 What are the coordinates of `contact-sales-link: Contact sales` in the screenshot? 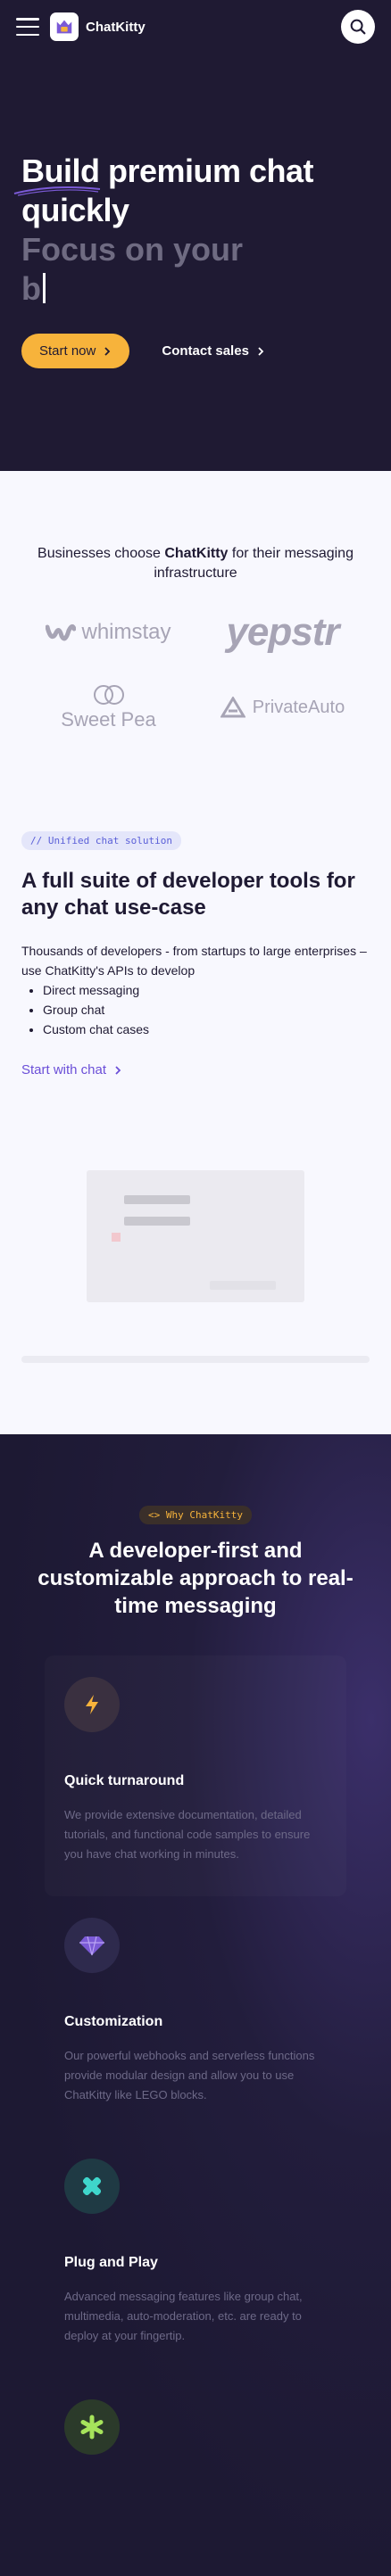 It's located at (213, 351).